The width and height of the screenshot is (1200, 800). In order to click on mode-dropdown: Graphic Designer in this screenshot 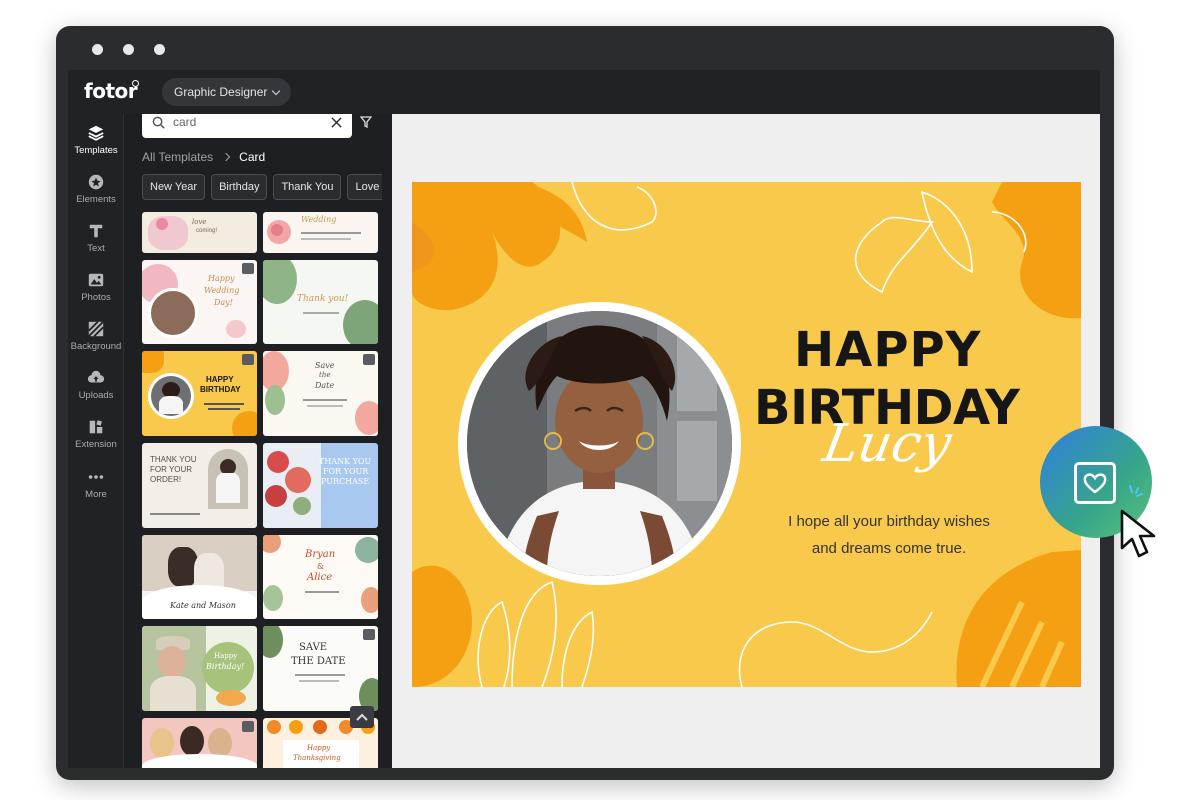, I will do `click(227, 92)`.